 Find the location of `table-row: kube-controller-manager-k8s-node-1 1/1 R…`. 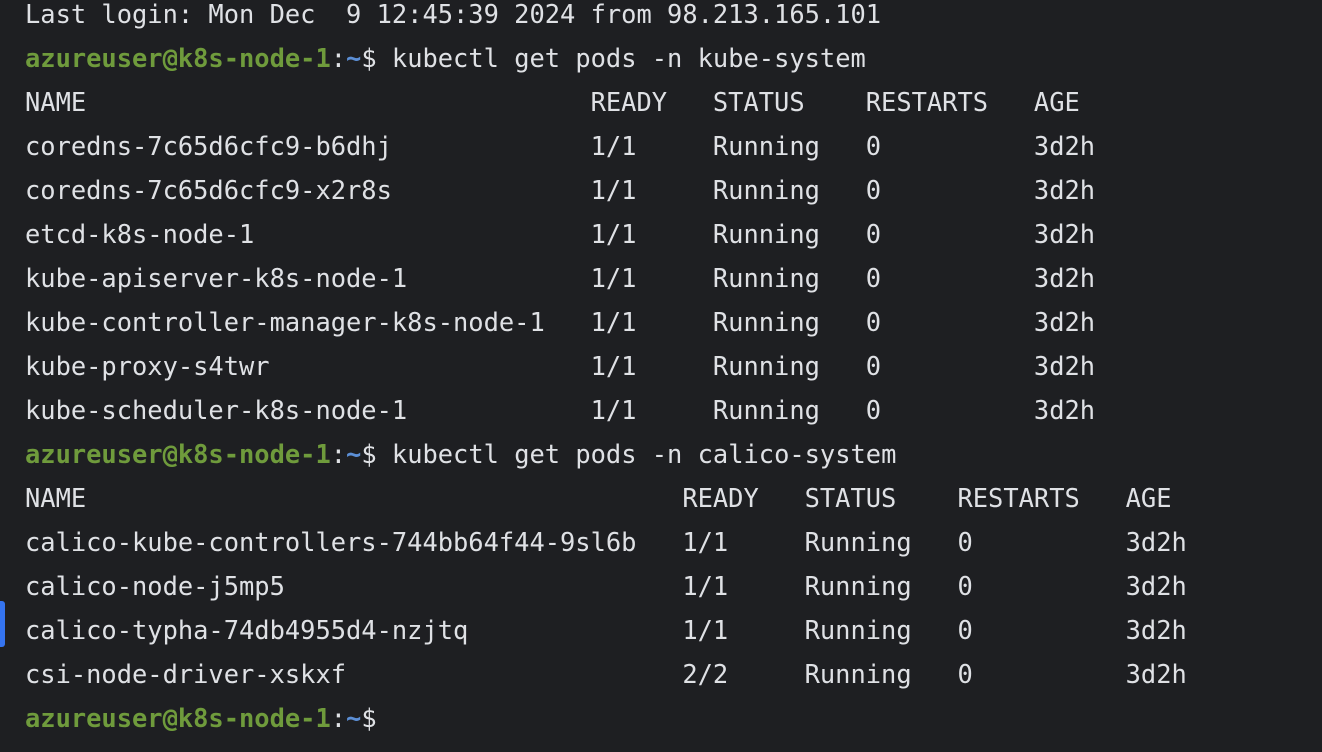

table-row: kube-controller-manager-k8s-node-1 1/1 R… is located at coordinates (560, 322).